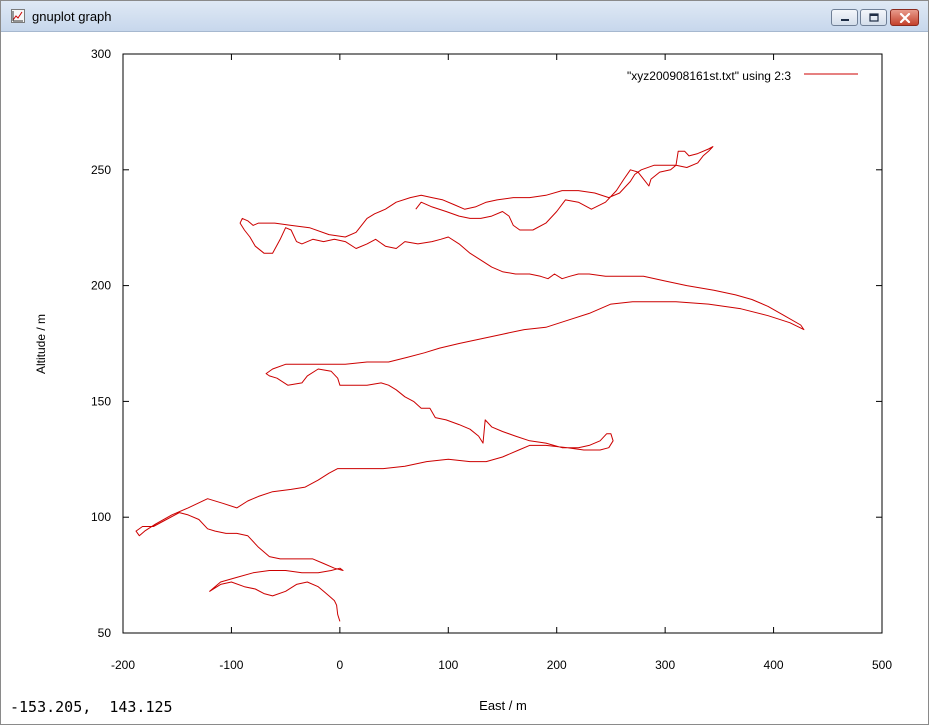  What do you see at coordinates (101, 170) in the screenshot?
I see `y-tick-label: 250` at bounding box center [101, 170].